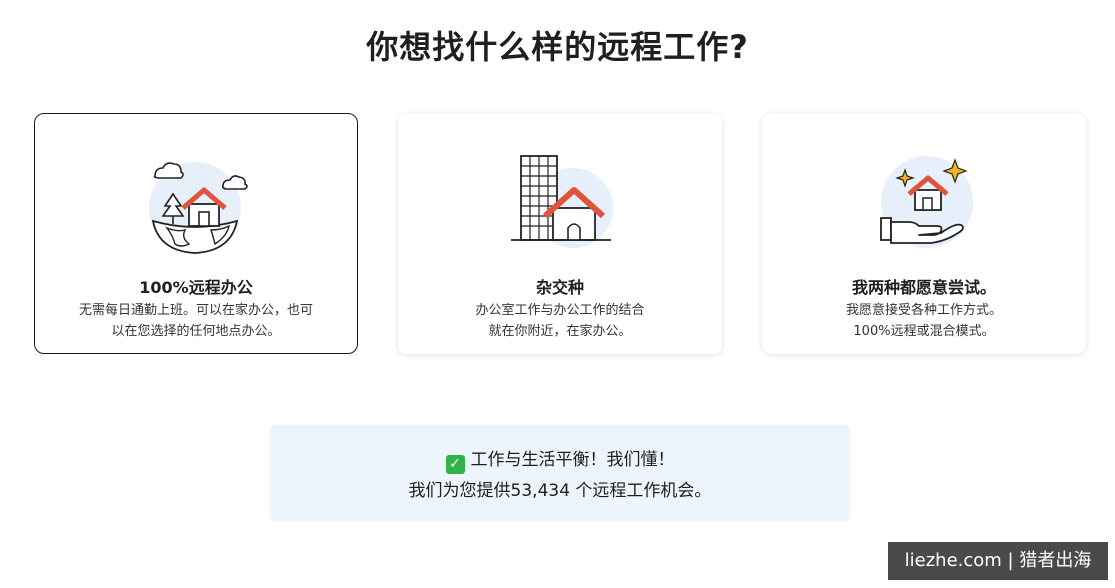 Image resolution: width=1115 pixels, height=588 pixels. What do you see at coordinates (998, 561) in the screenshot?
I see `watermark: liezhe.com | 猎者出海` at bounding box center [998, 561].